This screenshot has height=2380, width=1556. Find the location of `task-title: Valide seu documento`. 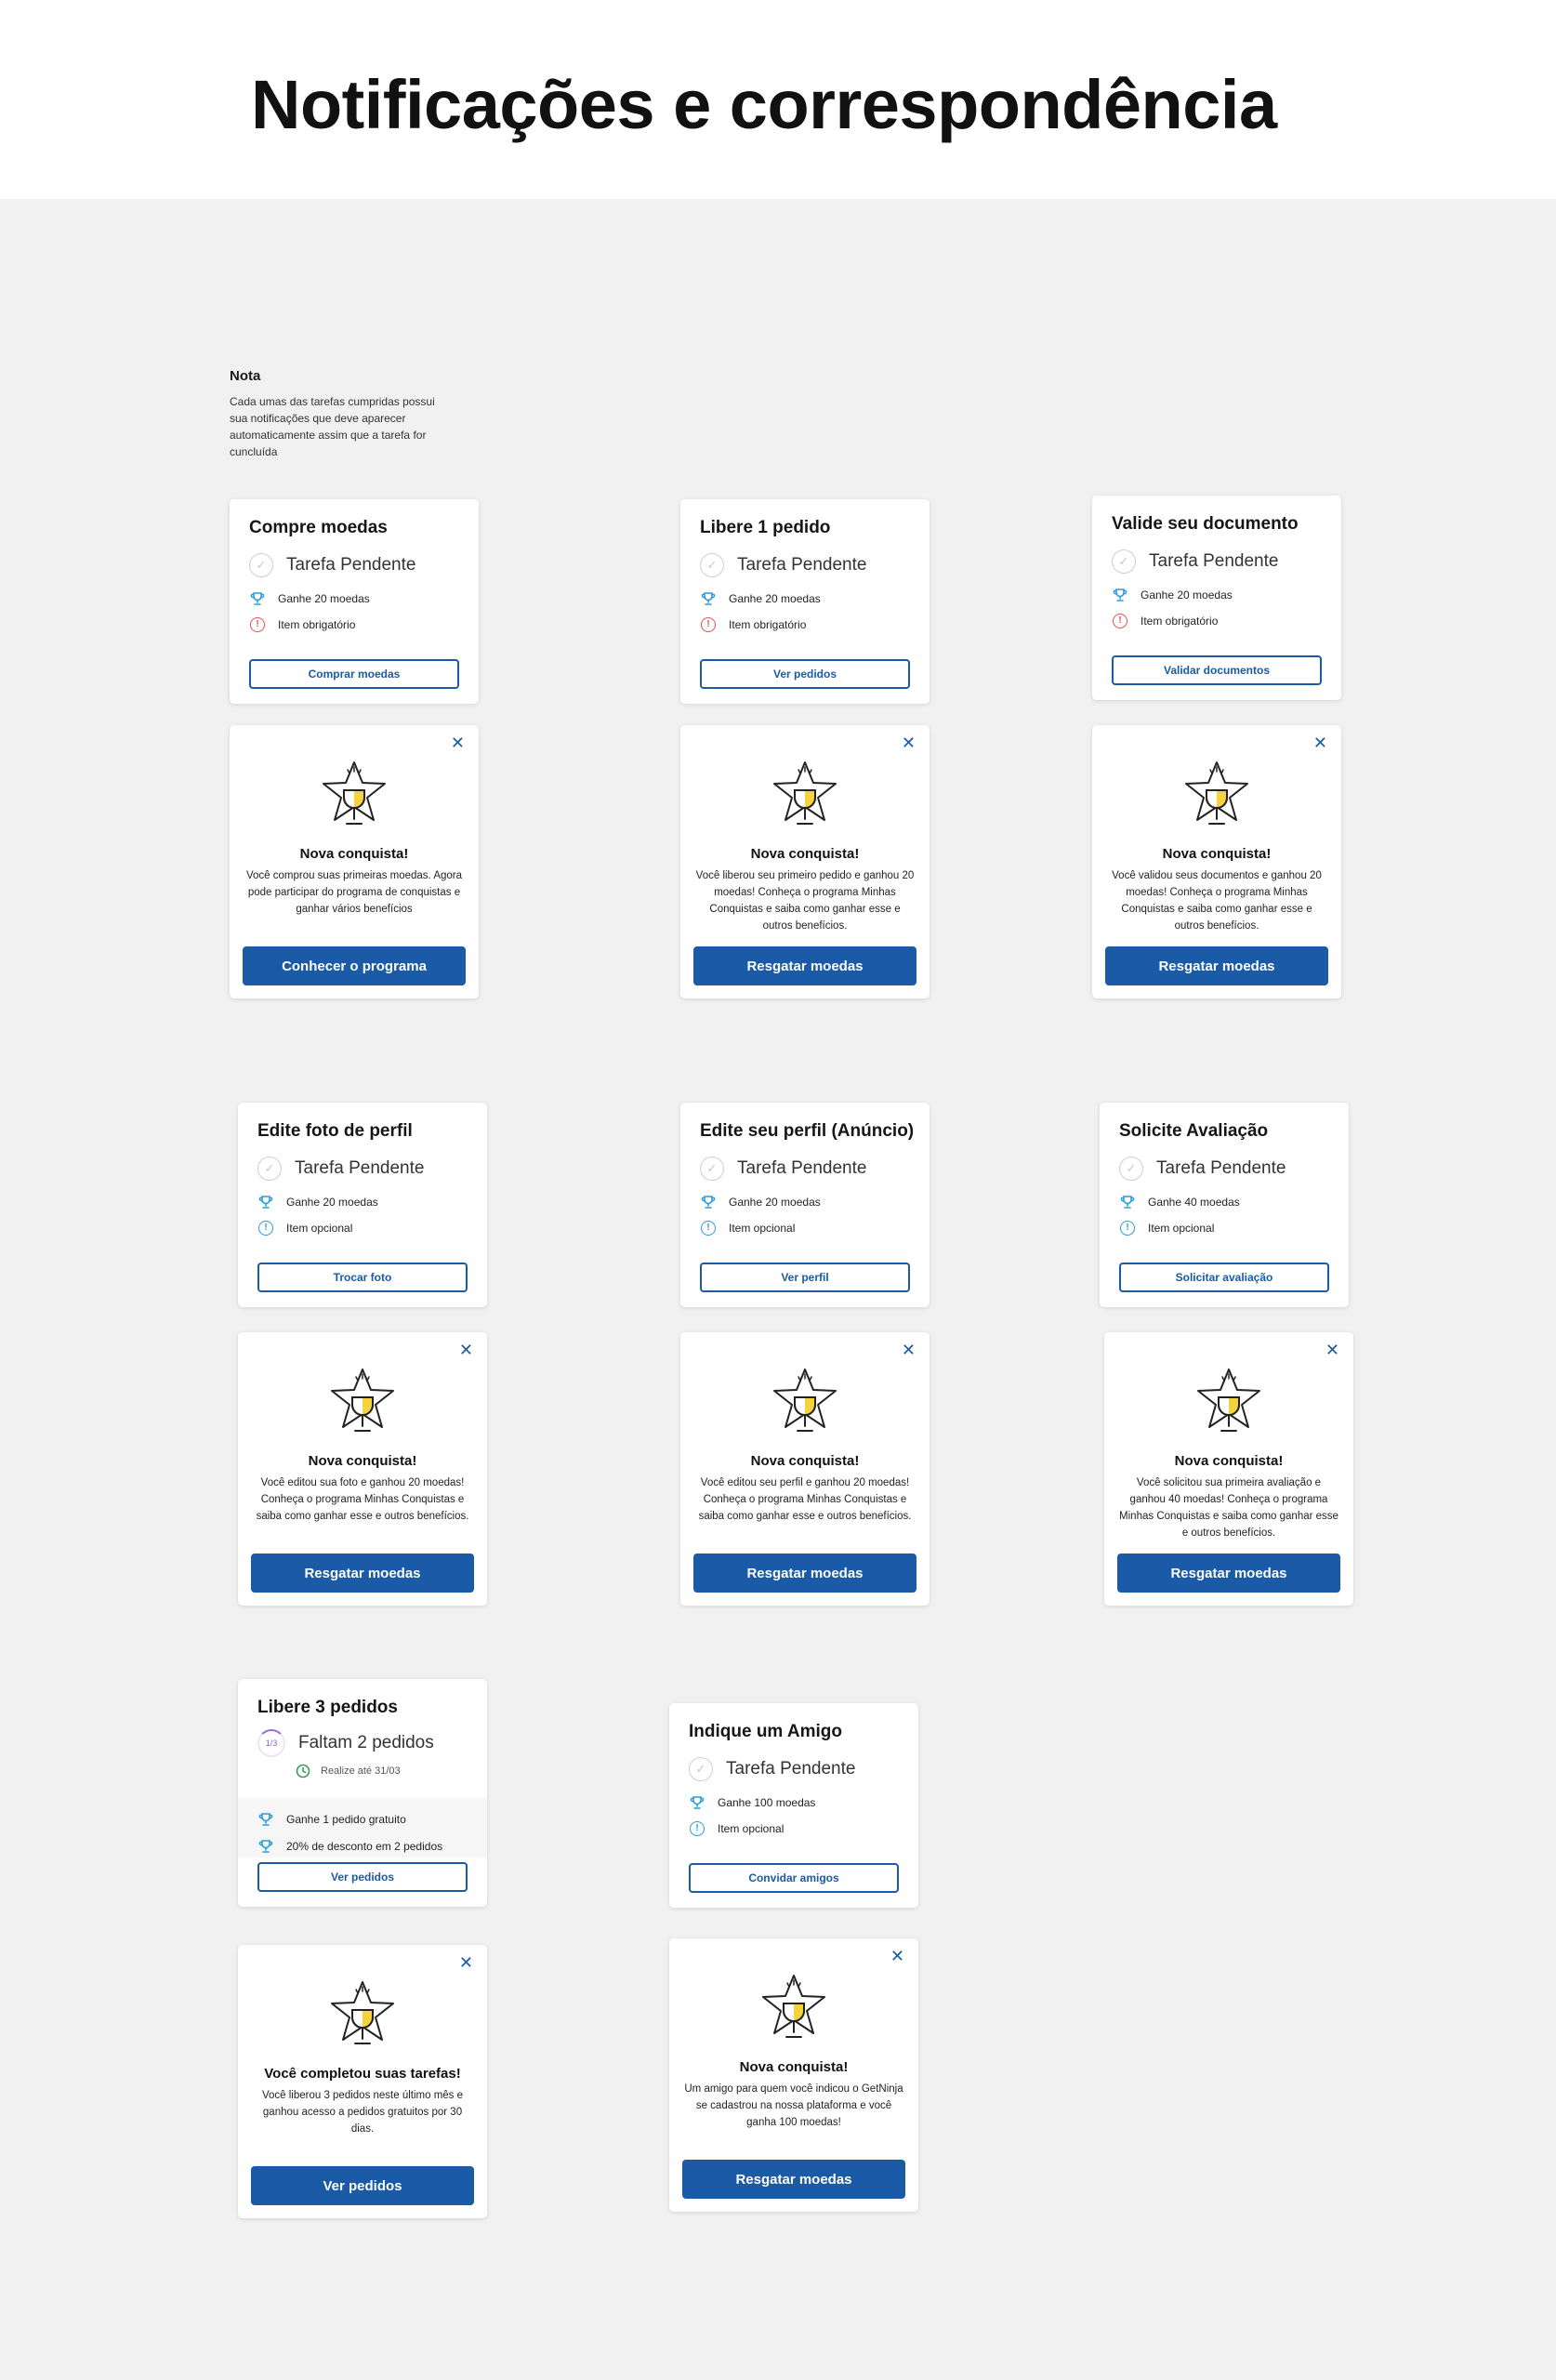

task-title: Valide seu documento is located at coordinates (1205, 524).